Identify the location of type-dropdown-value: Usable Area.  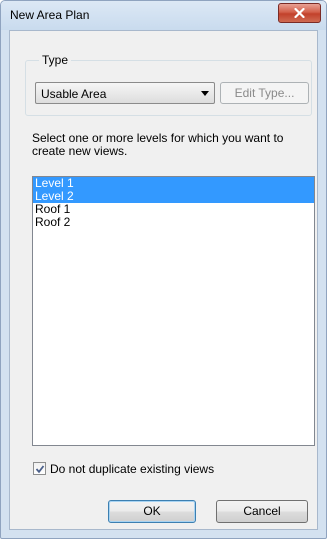
(74, 94).